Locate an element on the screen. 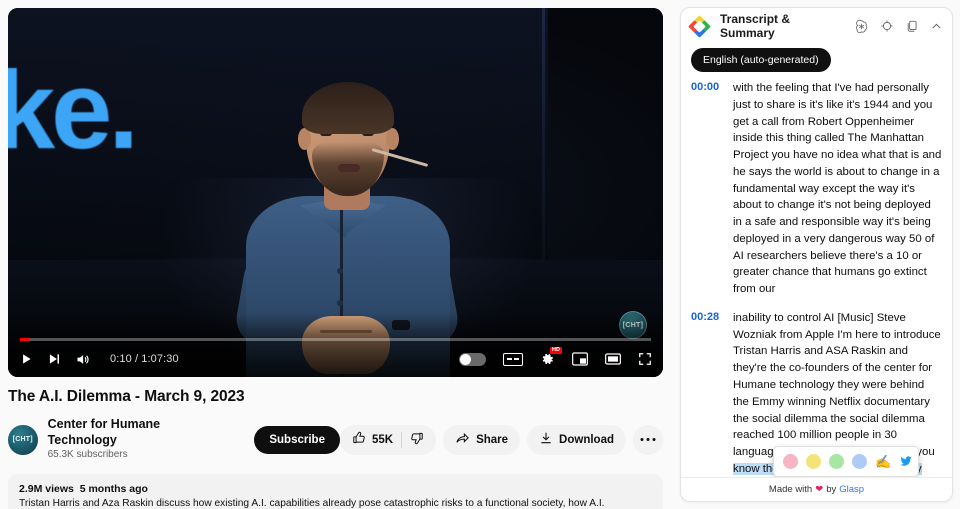  glasp-brand-link: Glasp is located at coordinates (851, 489).